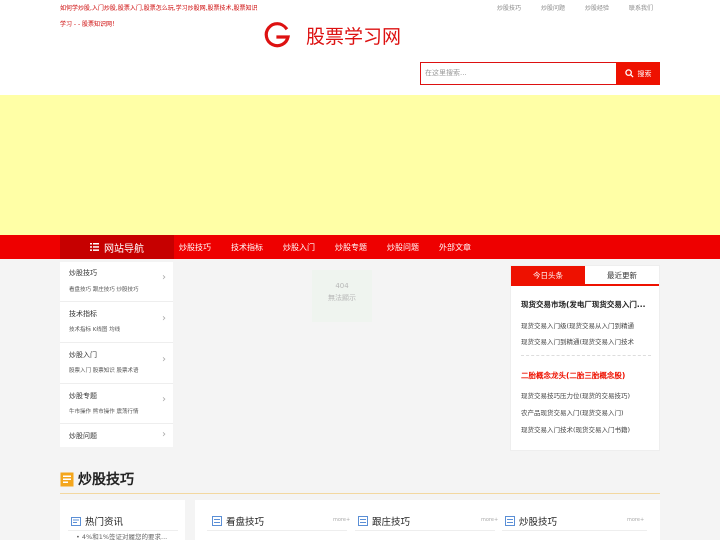 This screenshot has width=720, height=540. Describe the element at coordinates (519, 7) in the screenshot. I see `top-link-tips: 炒股技巧` at that location.